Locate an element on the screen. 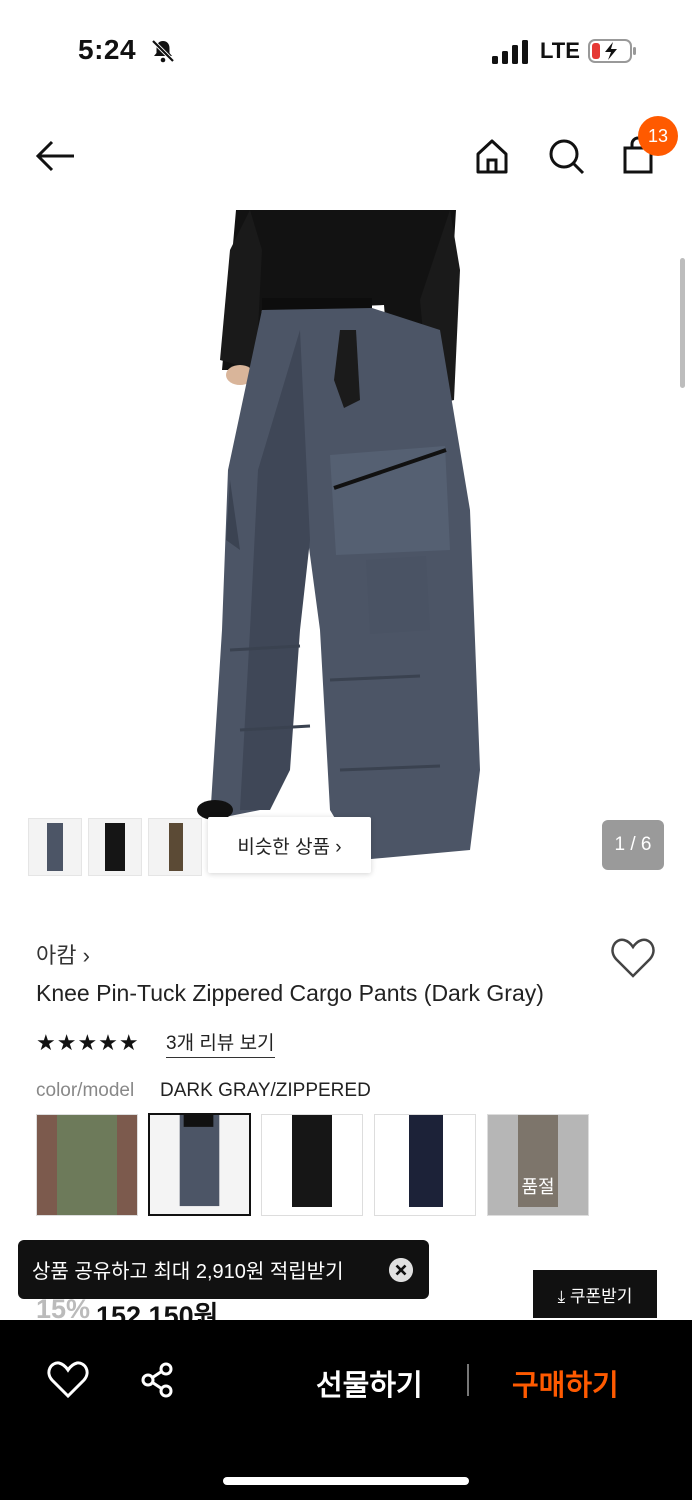 The width and height of the screenshot is (692, 1500). search-icon is located at coordinates (566, 156).